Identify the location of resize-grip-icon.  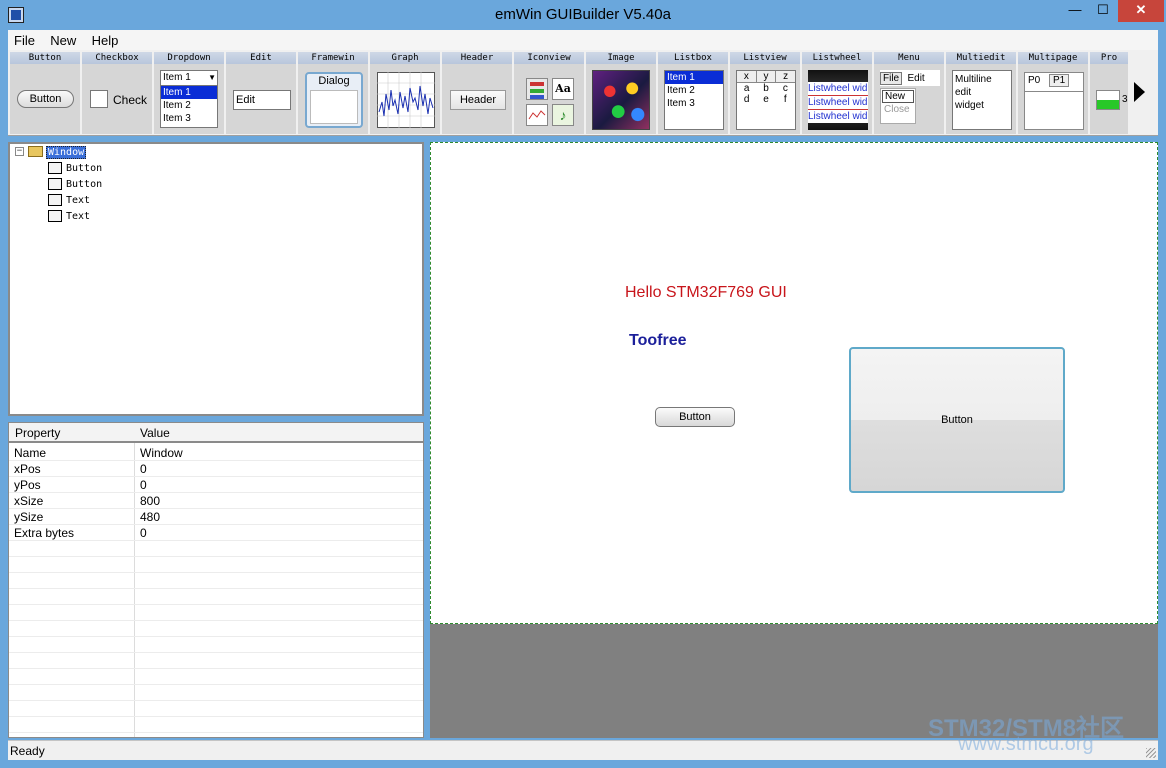
(1151, 753).